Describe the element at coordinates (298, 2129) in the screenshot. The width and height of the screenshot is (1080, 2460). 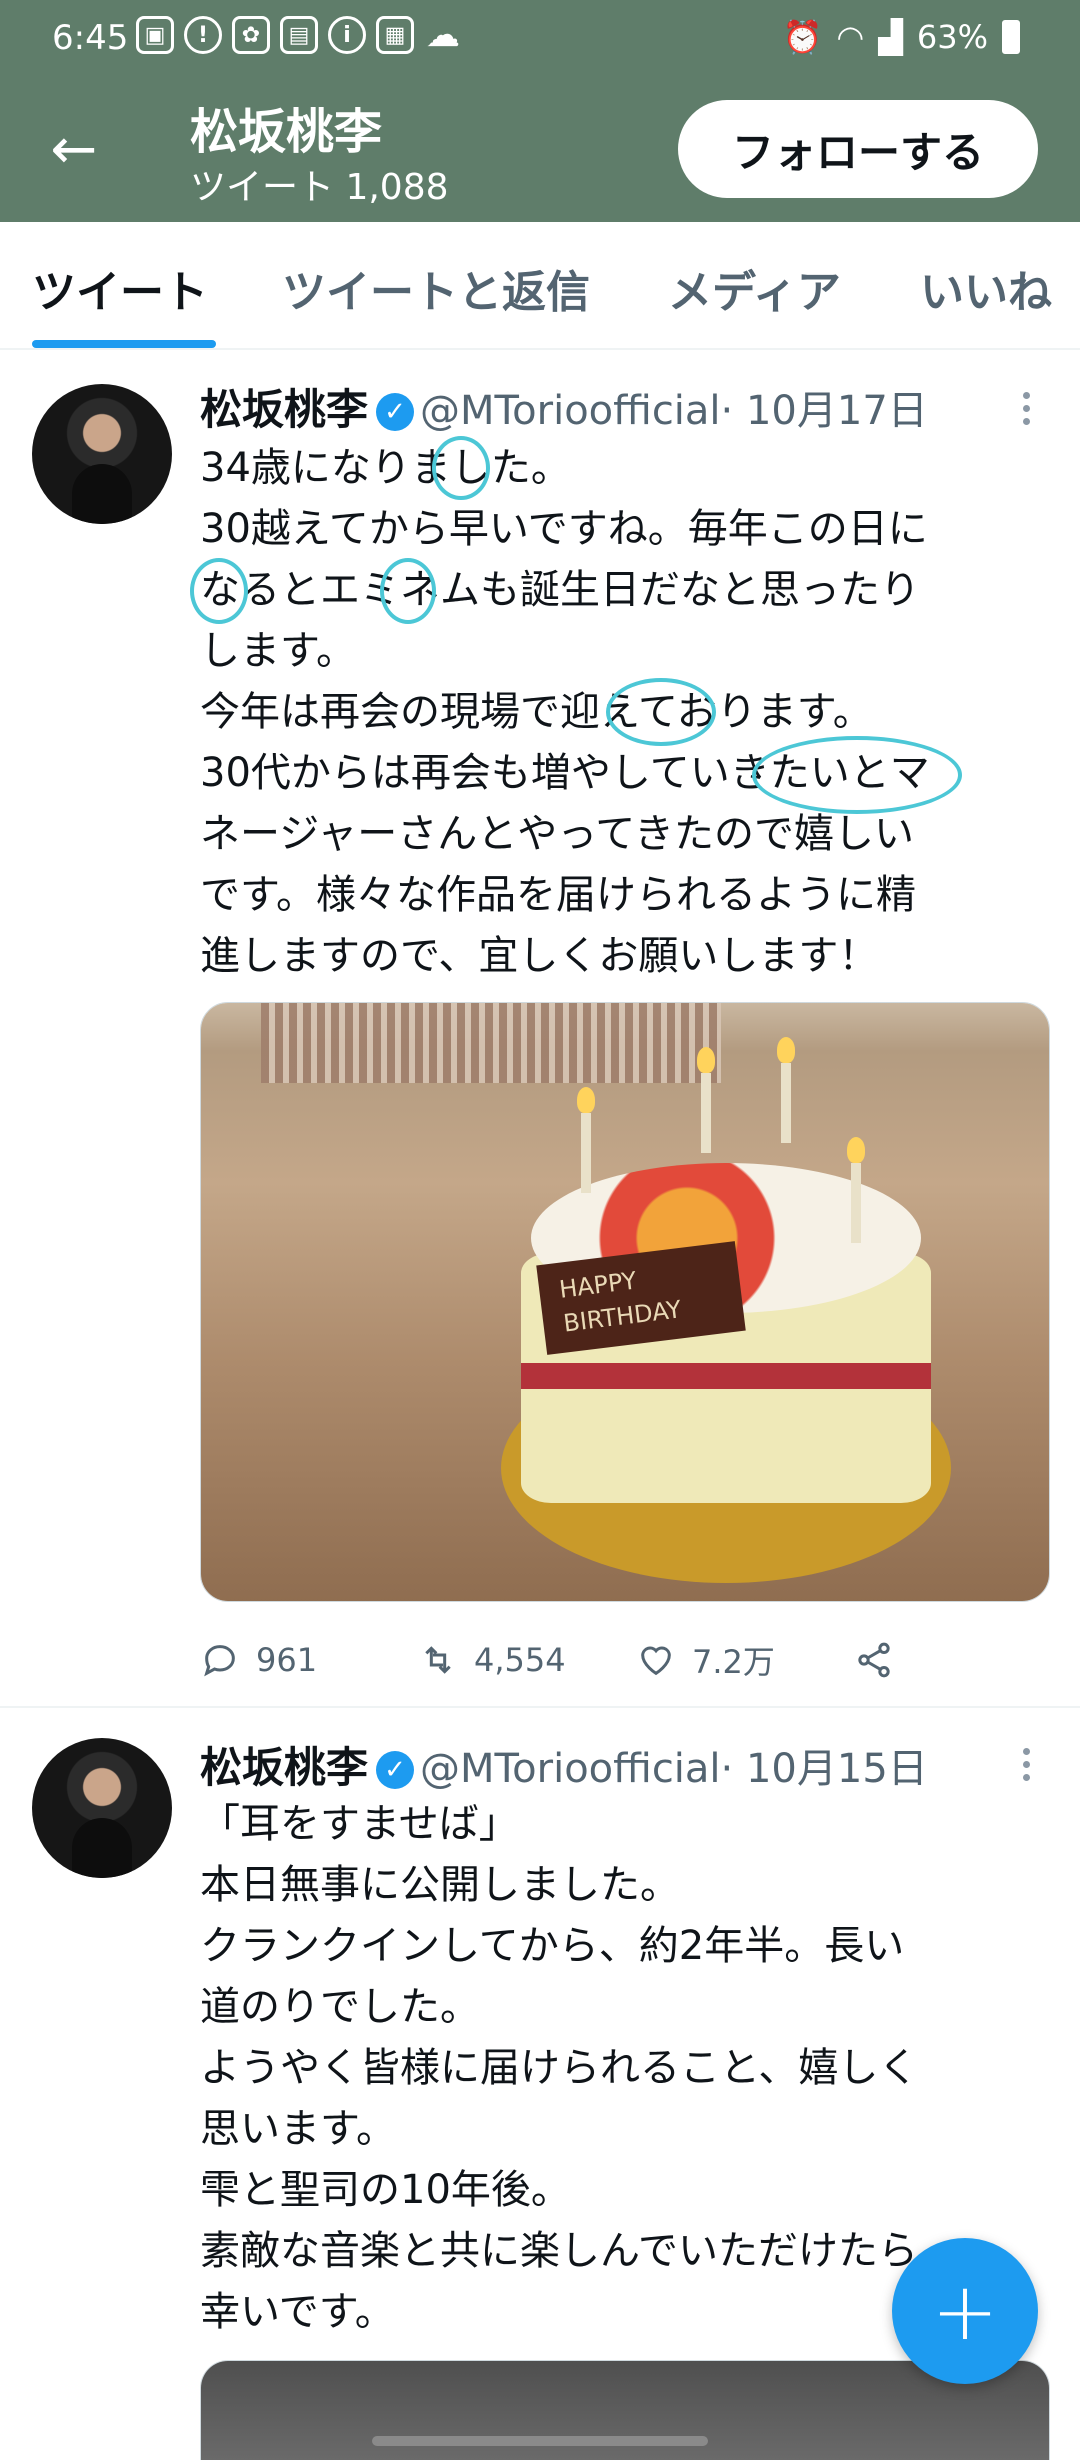
I see `tweet-line: 思います。` at that location.